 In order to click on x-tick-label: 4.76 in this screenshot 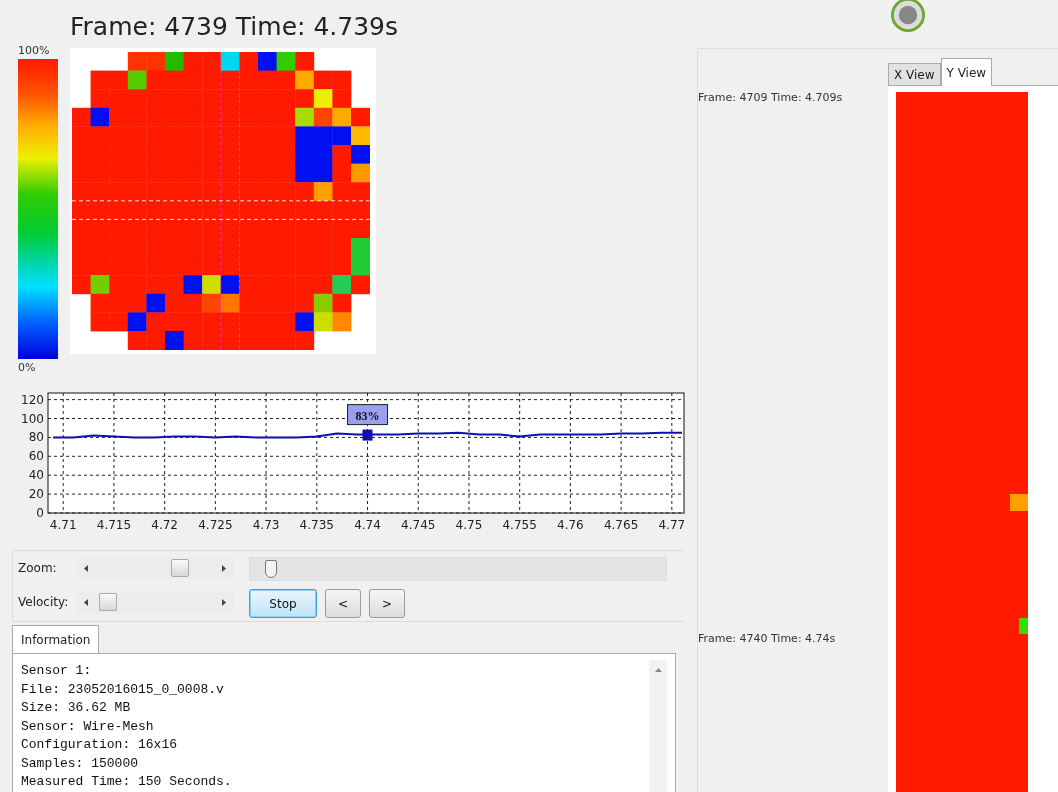, I will do `click(570, 525)`.